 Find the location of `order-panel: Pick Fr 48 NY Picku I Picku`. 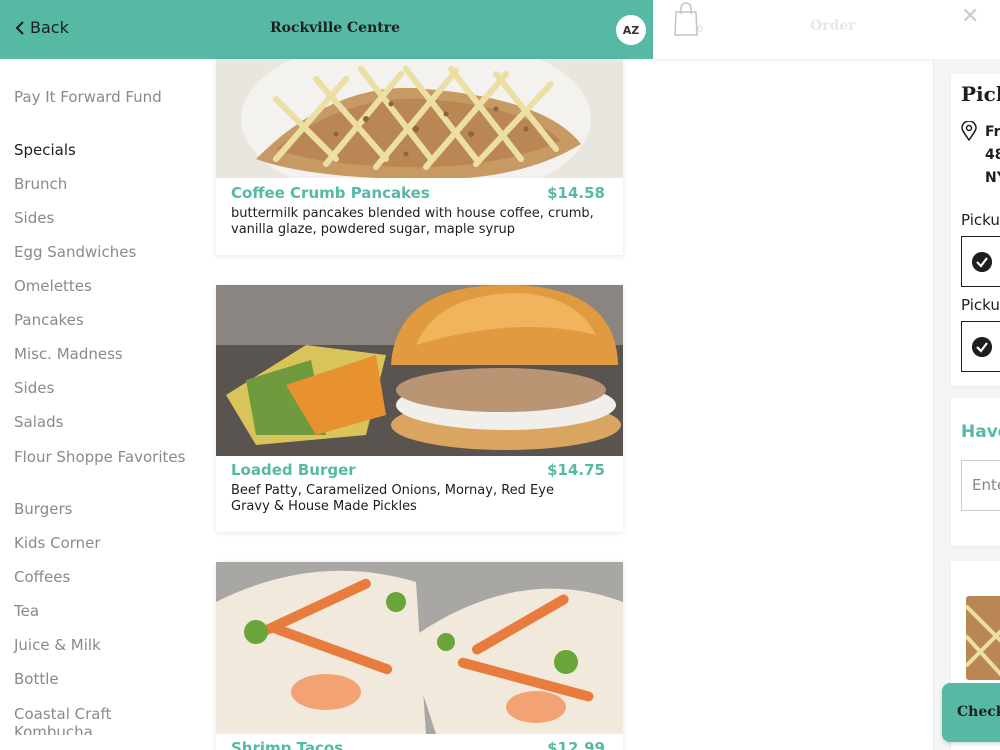

order-panel: Pick Fr 48 NY Picku I Picku is located at coordinates (966, 404).